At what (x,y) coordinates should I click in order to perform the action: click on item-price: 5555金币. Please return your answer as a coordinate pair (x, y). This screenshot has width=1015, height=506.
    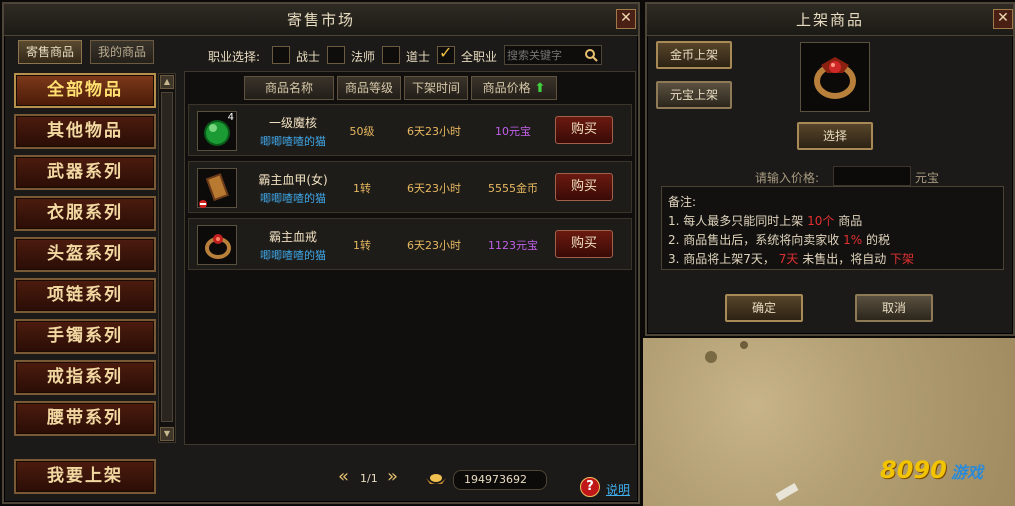
    Looking at the image, I should click on (513, 188).